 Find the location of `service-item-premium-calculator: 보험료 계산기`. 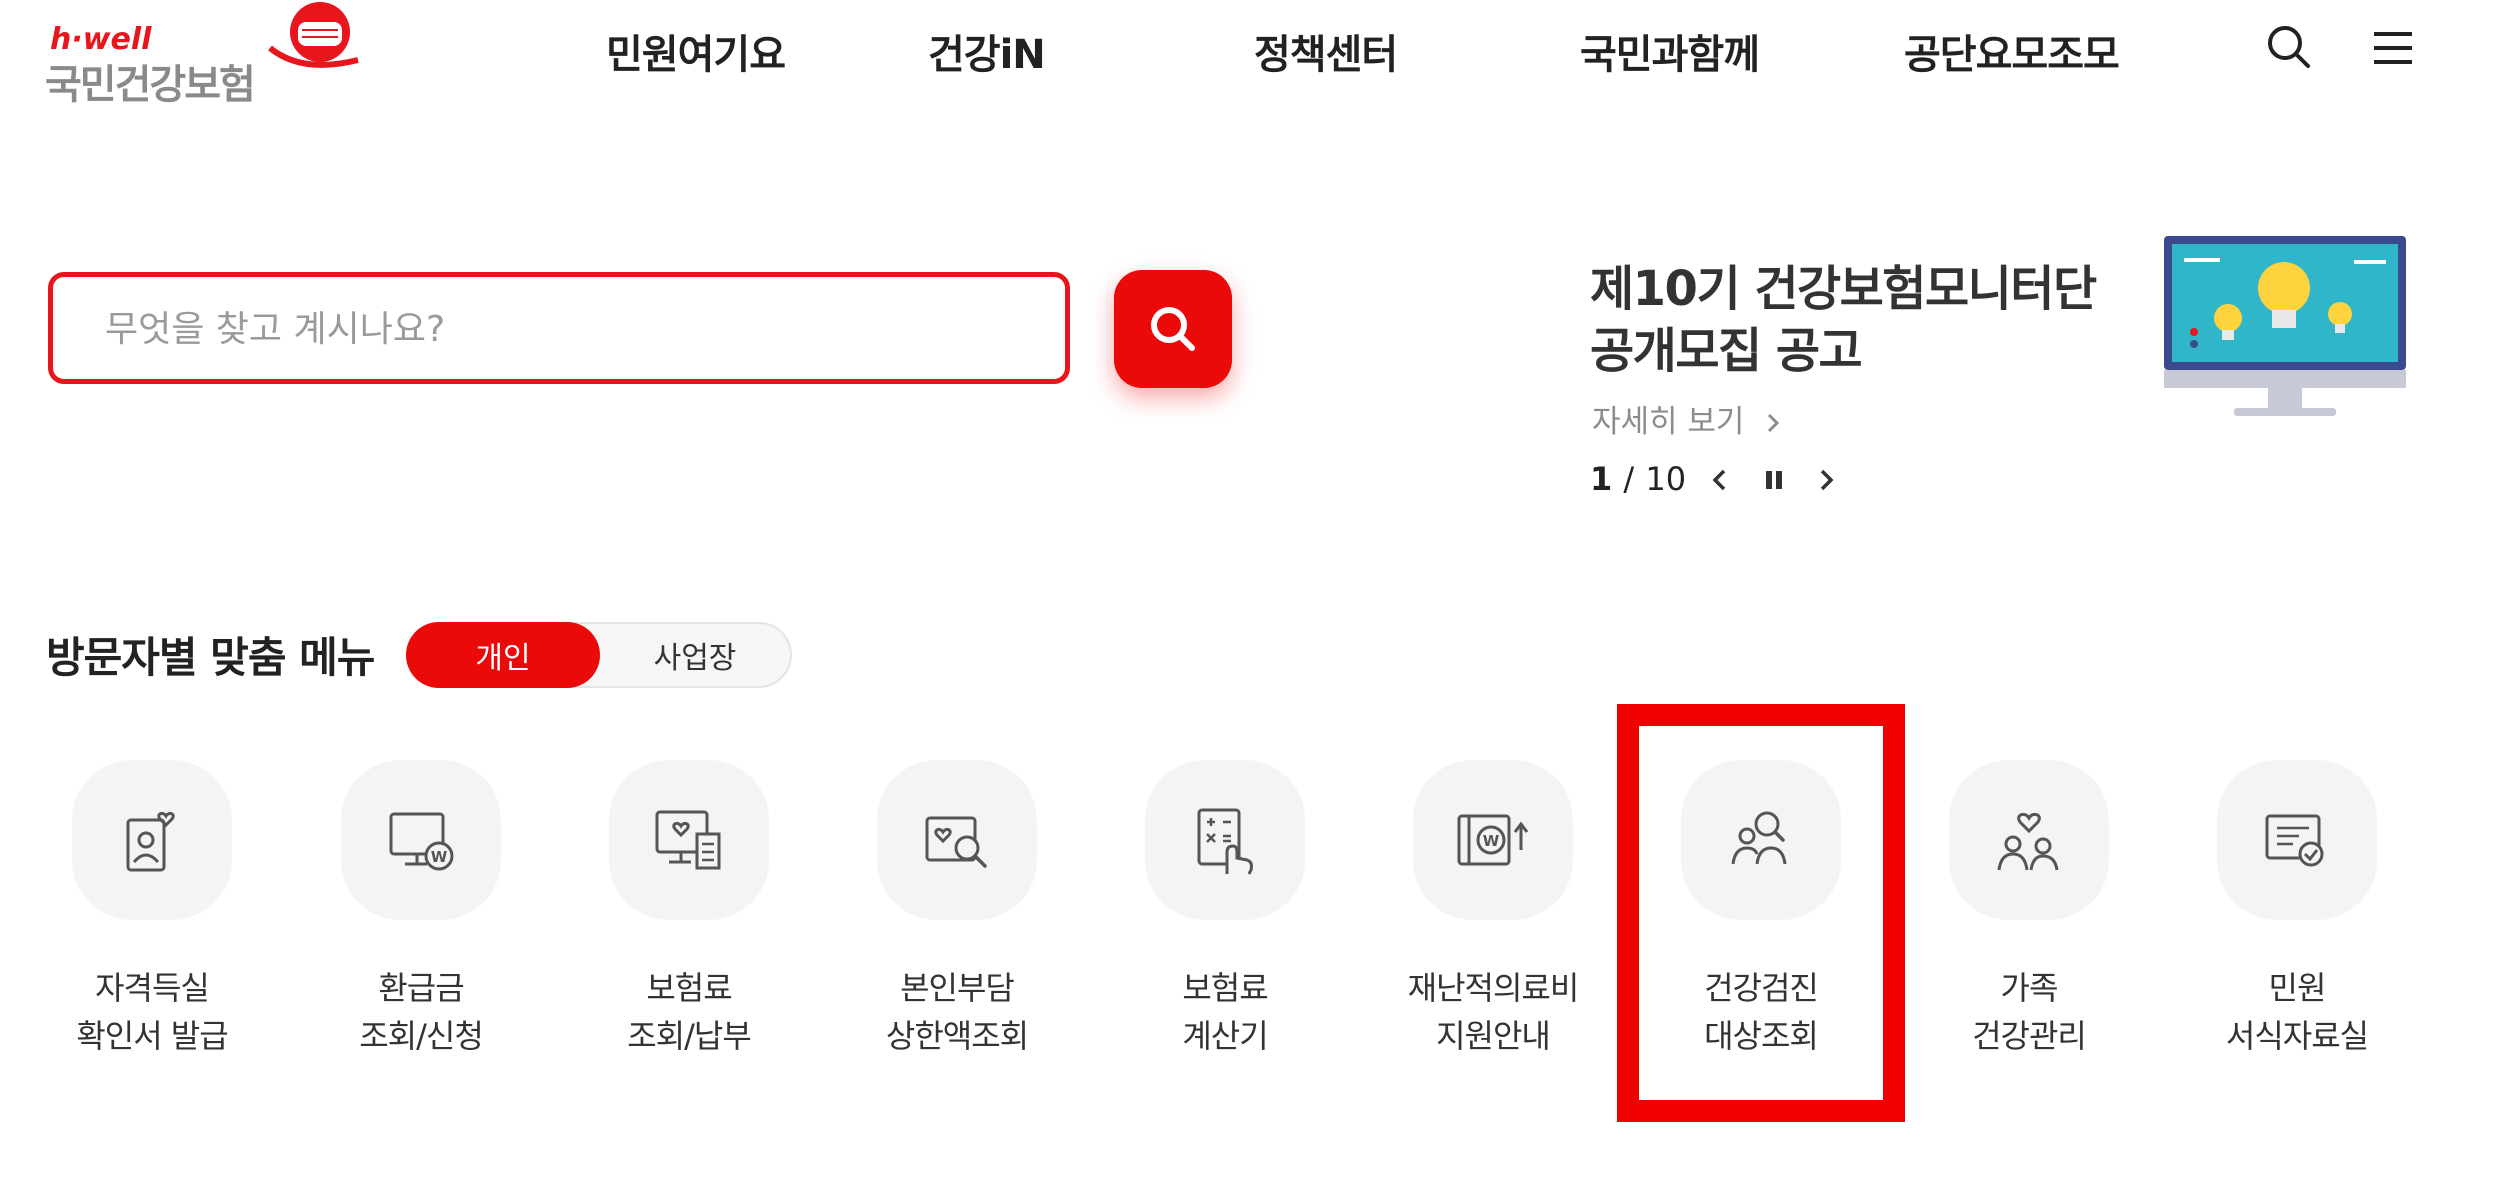

service-item-premium-calculator: 보험료 계산기 is located at coordinates (1225, 910).